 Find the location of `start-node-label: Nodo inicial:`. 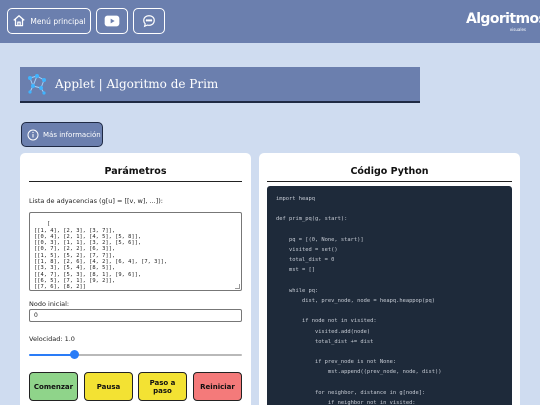

start-node-label: Nodo inicial: is located at coordinates (49, 304).